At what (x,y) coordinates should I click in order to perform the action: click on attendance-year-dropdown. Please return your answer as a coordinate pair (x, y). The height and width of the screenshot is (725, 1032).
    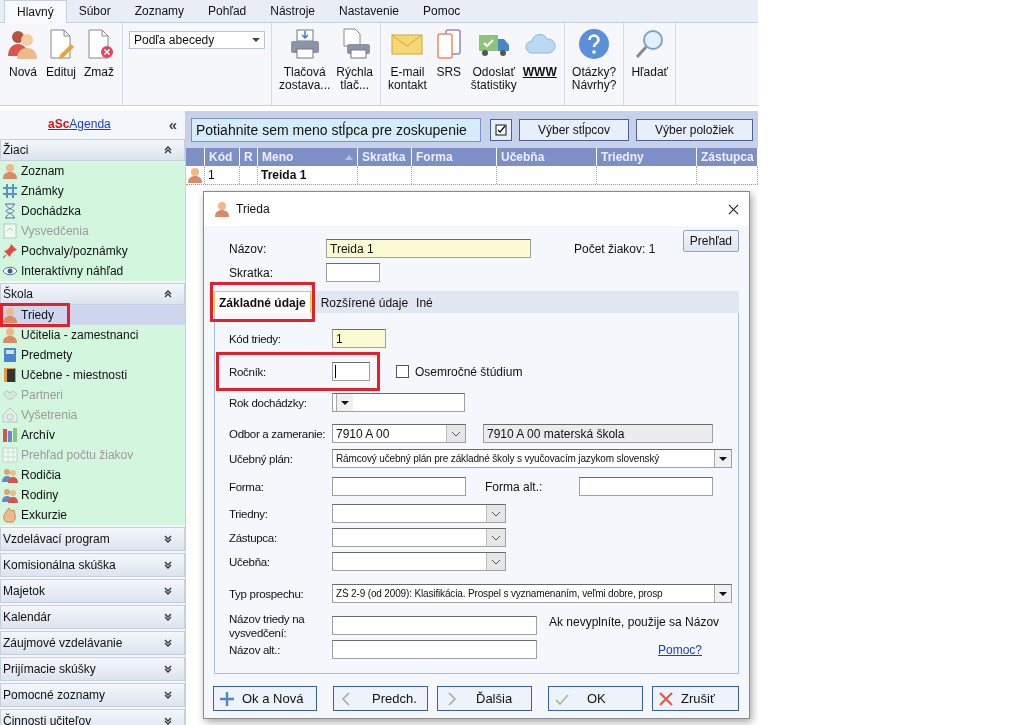
    Looking at the image, I should click on (398, 402).